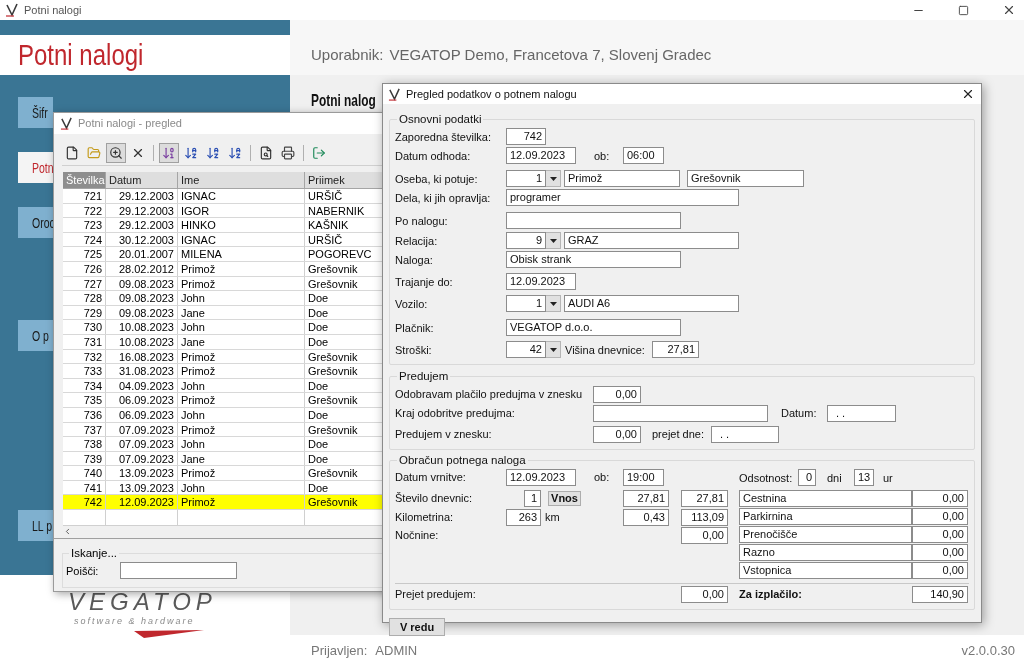 The width and height of the screenshot is (1024, 667). I want to click on user-name: VEGATOP Demo, Francetova 7, Slovenj Gradec, so click(550, 54).